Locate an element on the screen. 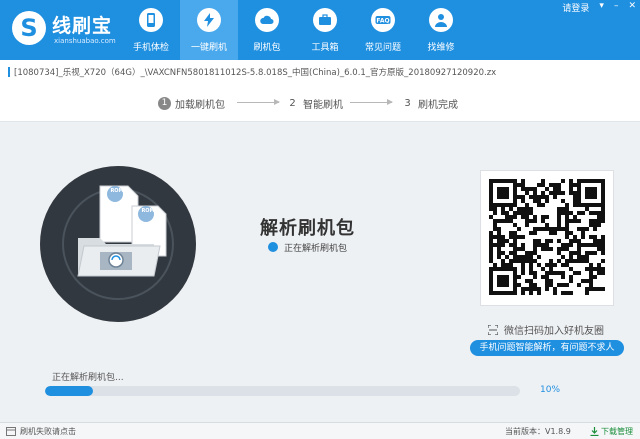 This screenshot has width=640, height=439. step-label: 刷机完成 is located at coordinates (438, 105).